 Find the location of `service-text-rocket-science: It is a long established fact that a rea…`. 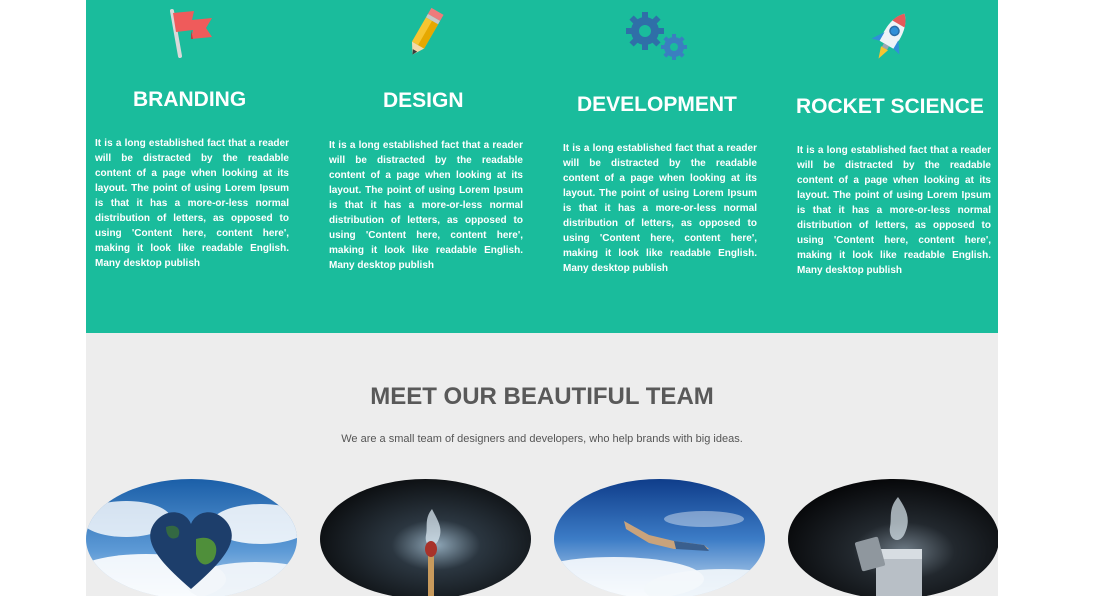

service-text-rocket-science: It is a long established fact that a rea… is located at coordinates (894, 210).